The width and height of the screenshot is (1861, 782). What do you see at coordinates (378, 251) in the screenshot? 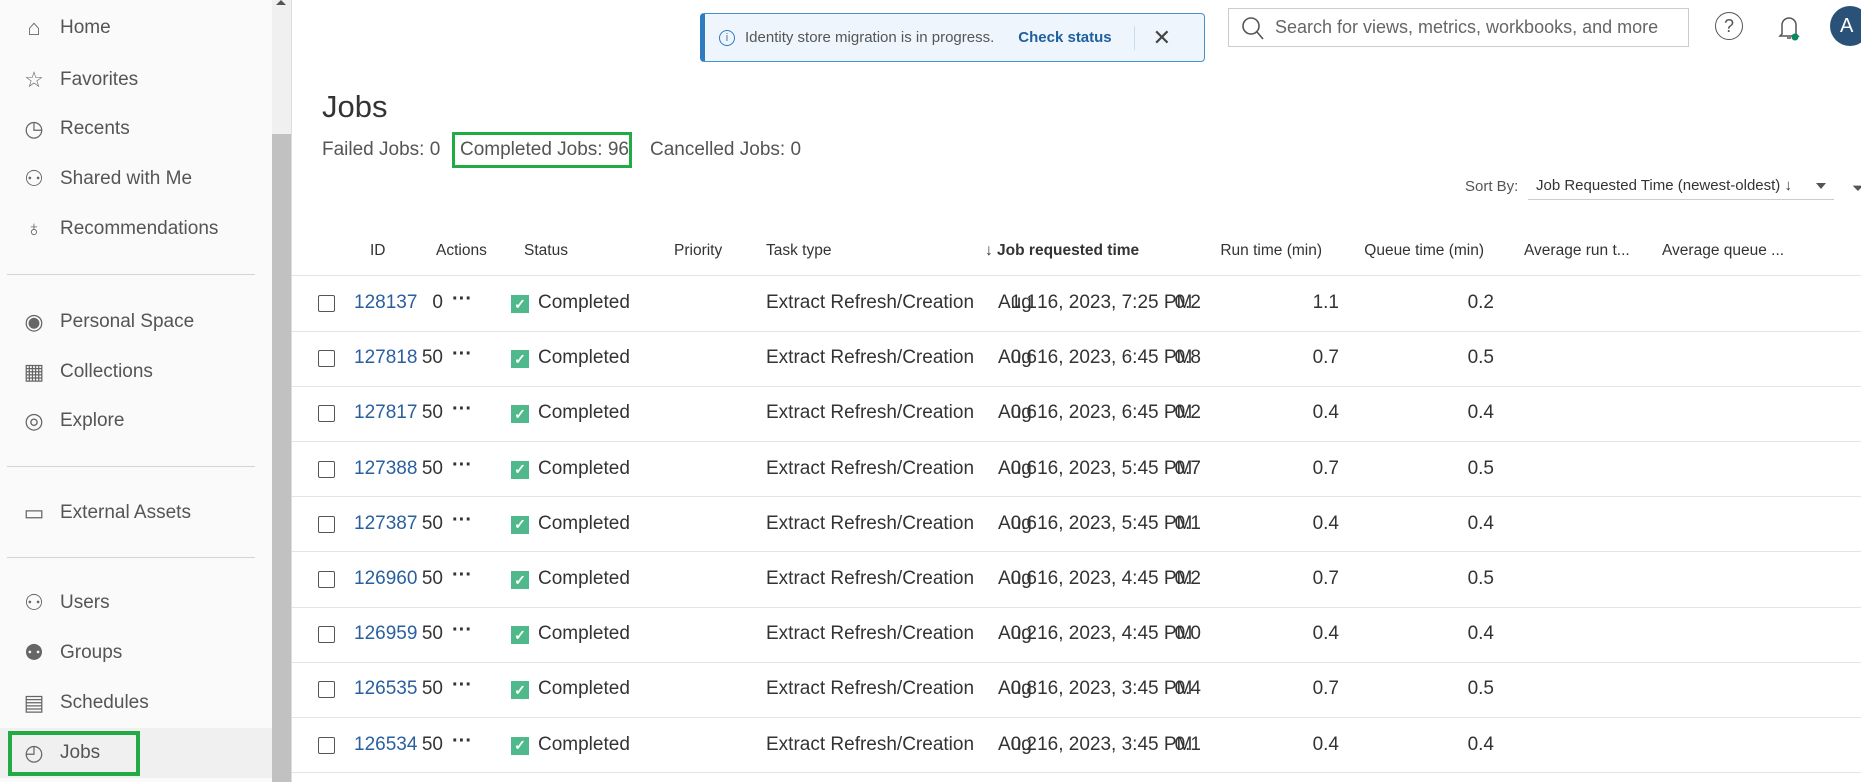
I see `col-id: ID` at bounding box center [378, 251].